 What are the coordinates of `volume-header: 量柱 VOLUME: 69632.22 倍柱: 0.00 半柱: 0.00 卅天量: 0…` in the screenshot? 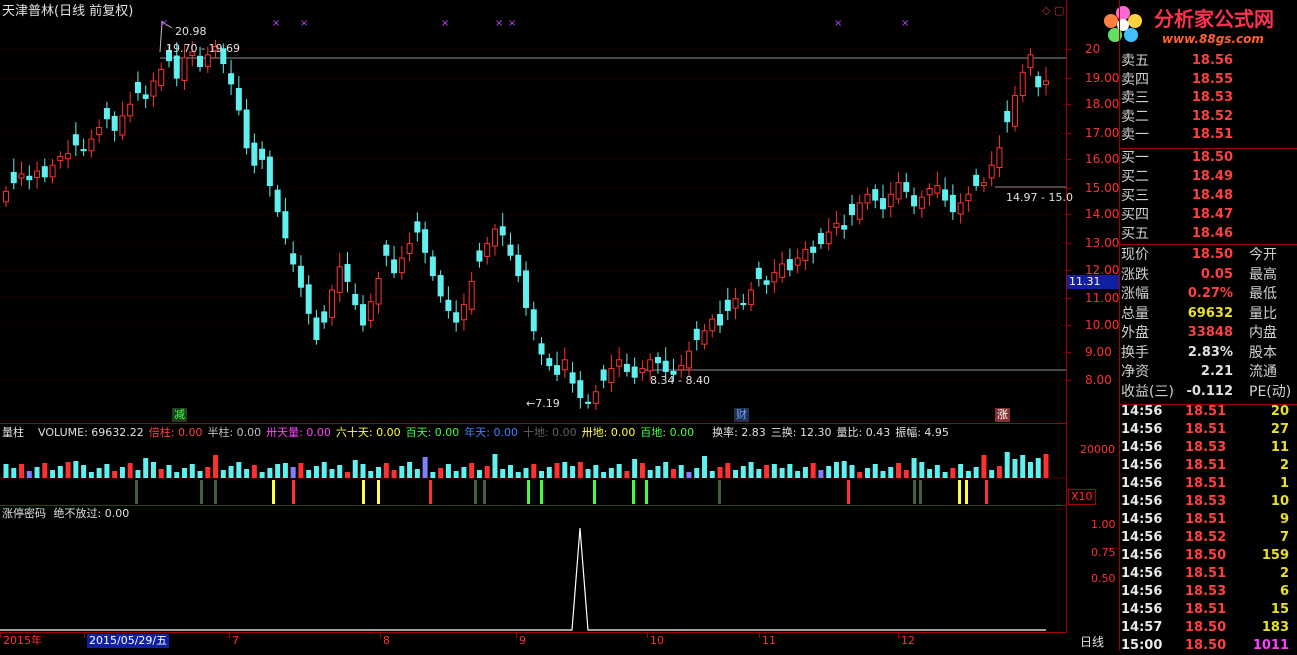 It's located at (478, 431).